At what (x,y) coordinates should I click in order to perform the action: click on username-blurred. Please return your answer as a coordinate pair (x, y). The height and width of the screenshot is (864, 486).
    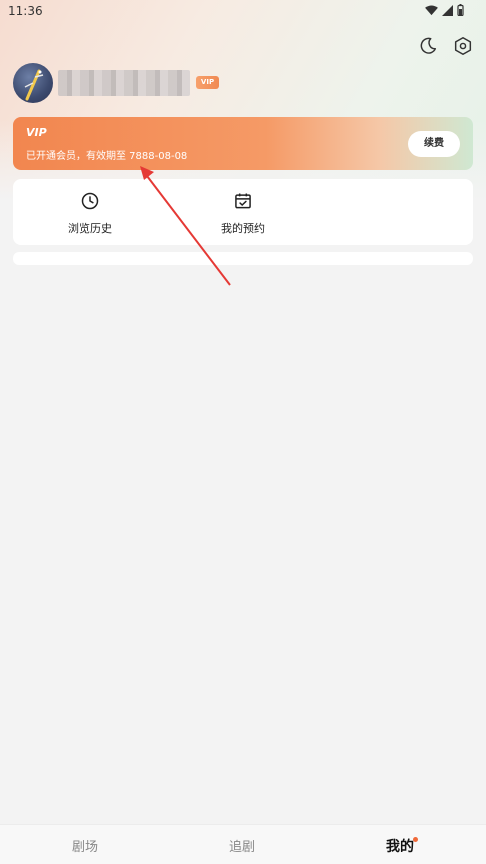
    Looking at the image, I should click on (124, 83).